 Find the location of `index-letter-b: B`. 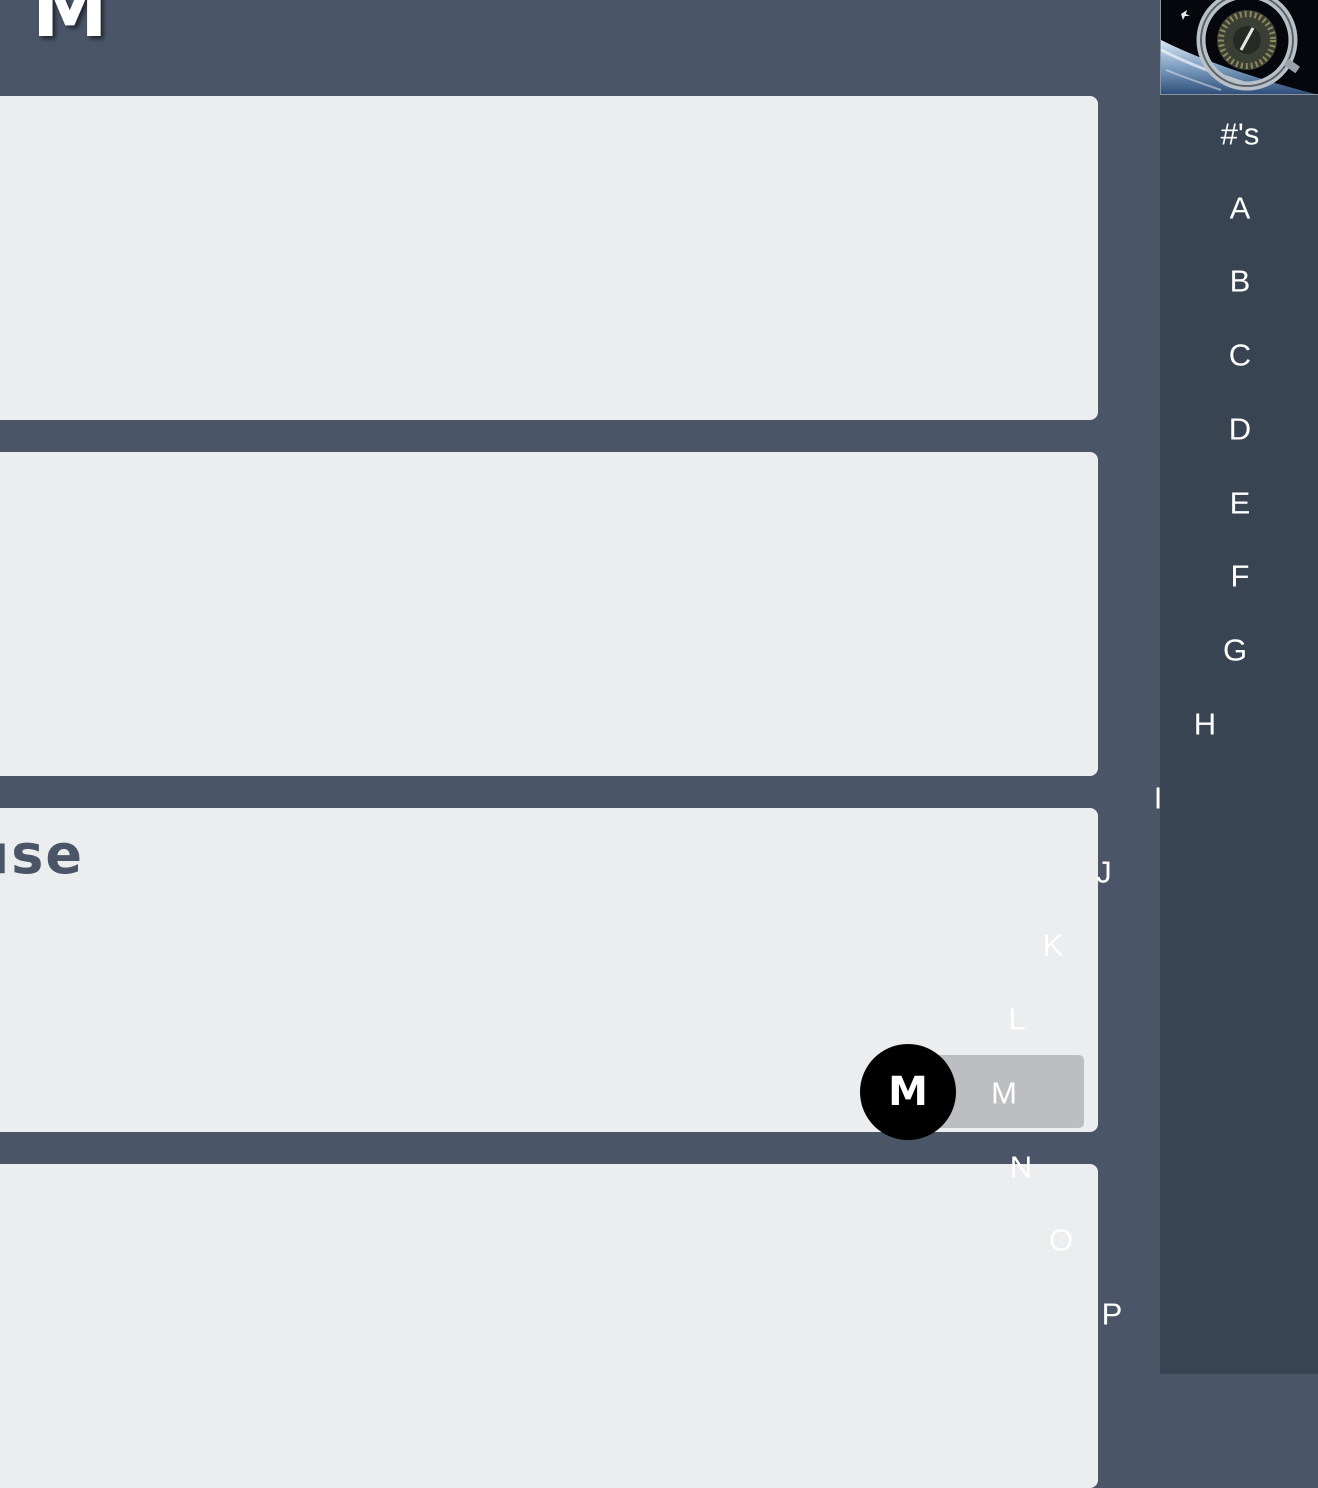

index-letter-b: B is located at coordinates (1240, 281).